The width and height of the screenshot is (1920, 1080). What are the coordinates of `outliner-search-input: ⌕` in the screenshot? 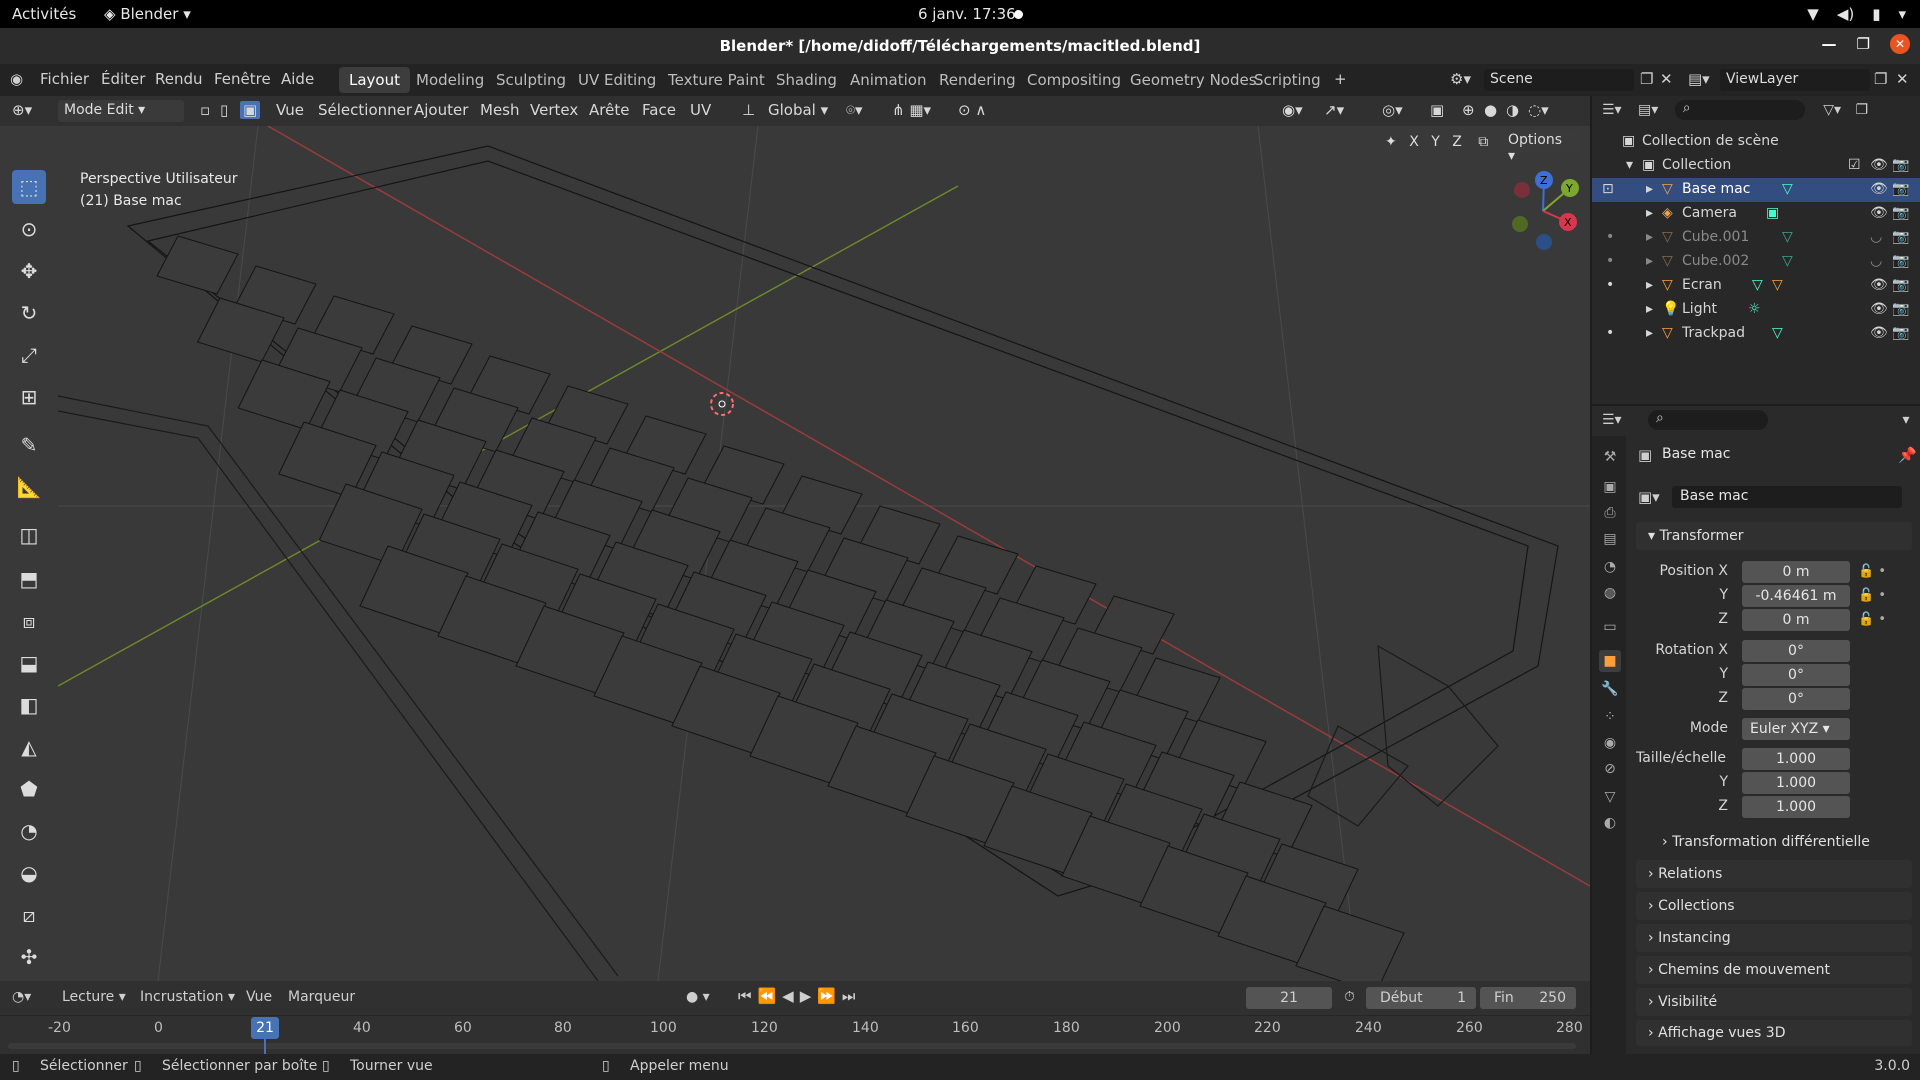 It's located at (1739, 110).